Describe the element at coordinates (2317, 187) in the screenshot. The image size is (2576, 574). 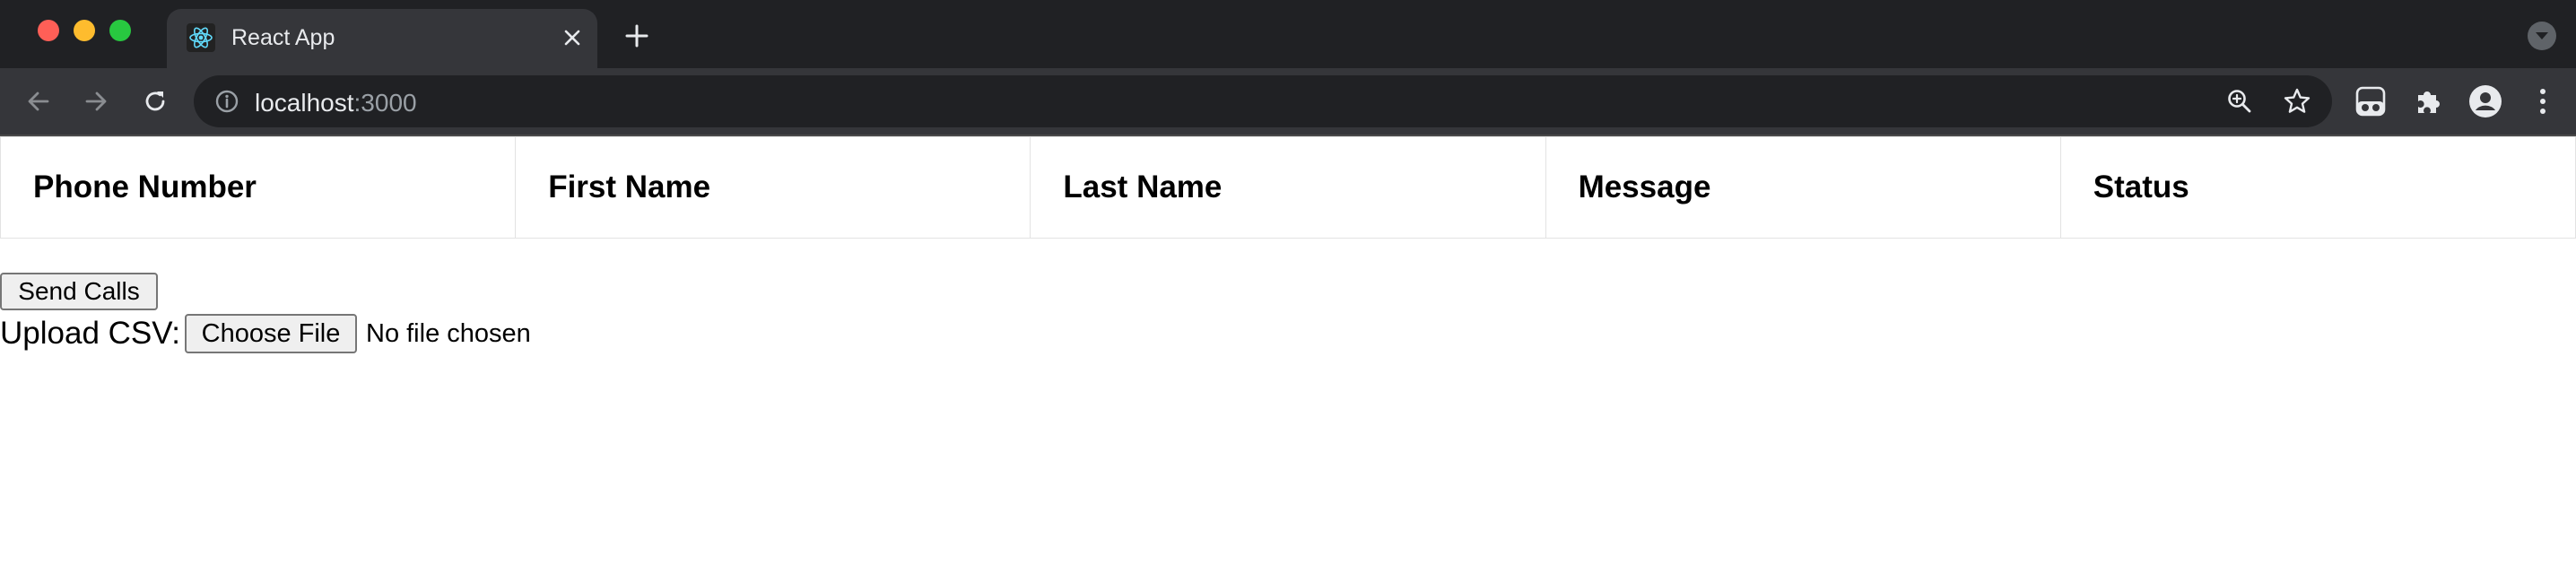
I see `column-header-status: Status` at that location.